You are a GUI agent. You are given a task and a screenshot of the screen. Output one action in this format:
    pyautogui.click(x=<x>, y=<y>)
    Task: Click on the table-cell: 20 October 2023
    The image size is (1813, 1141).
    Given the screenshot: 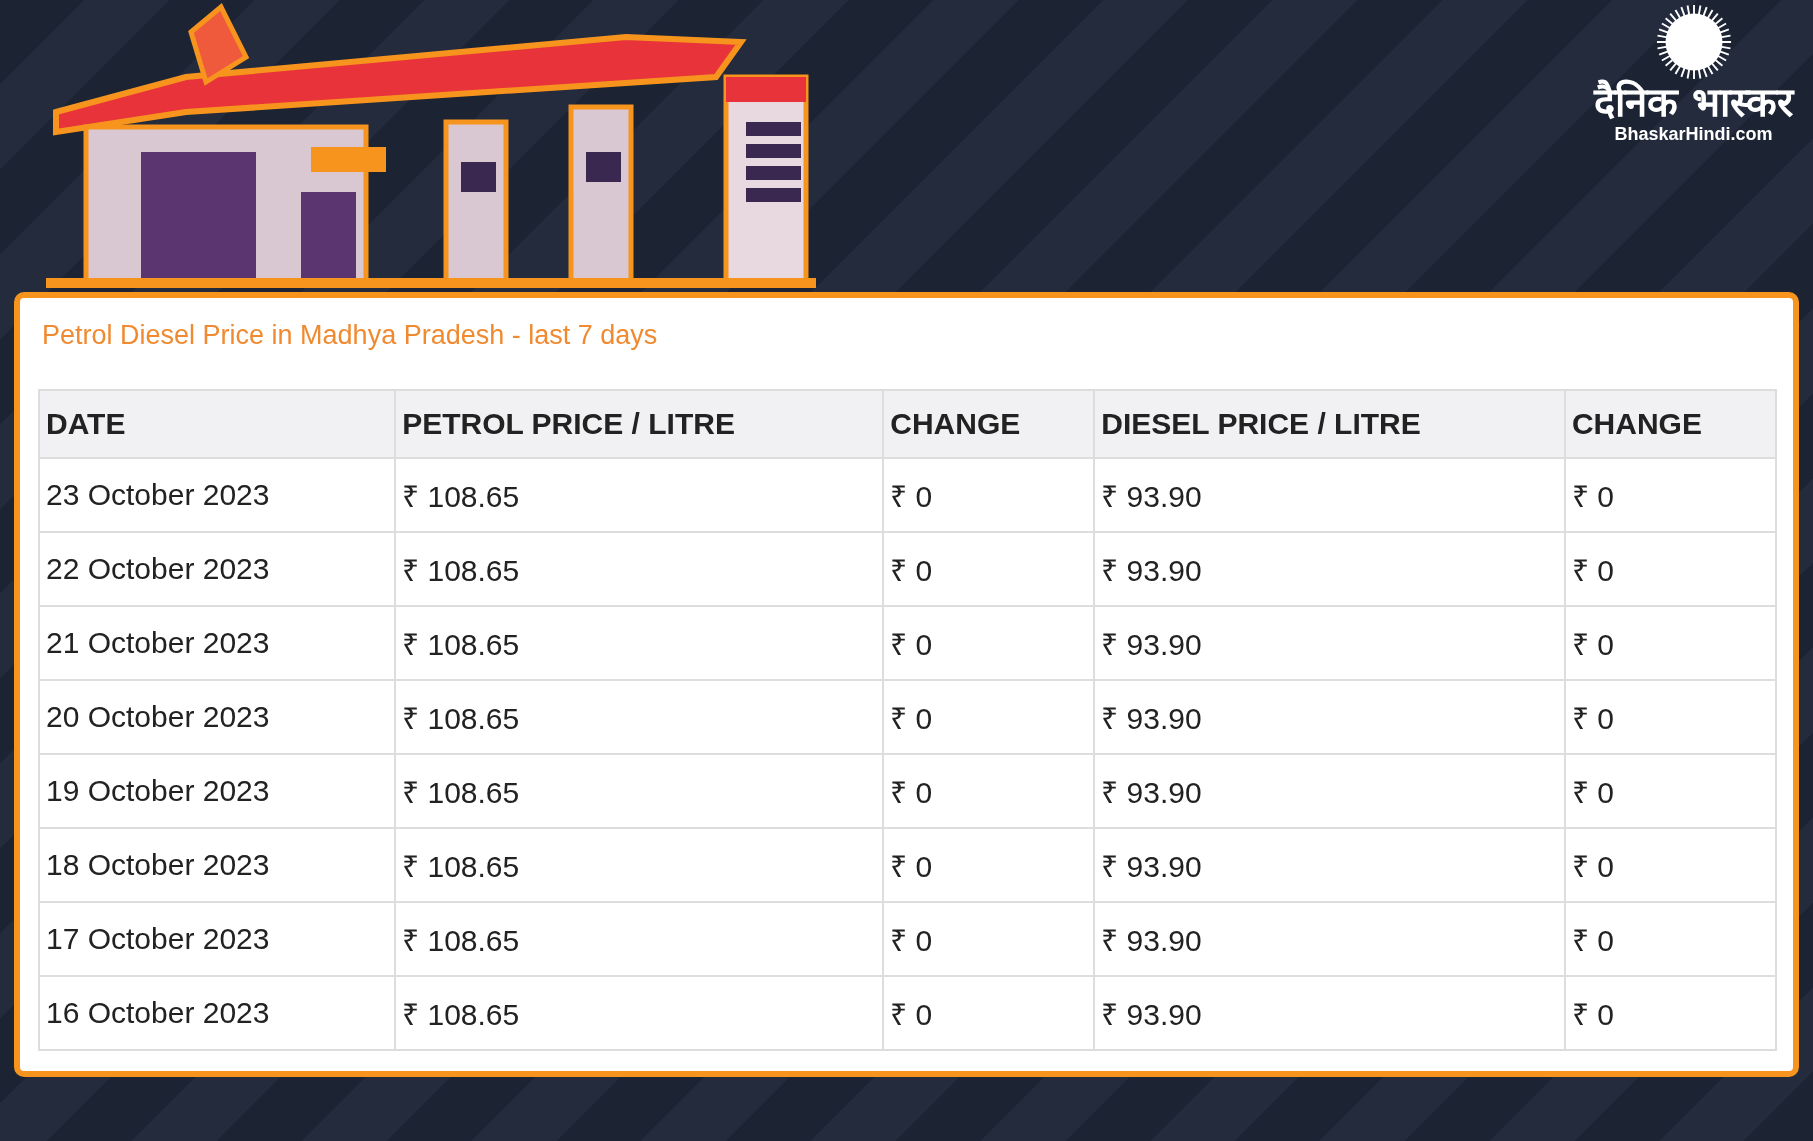 What is the action you would take?
    pyautogui.click(x=217, y=717)
    